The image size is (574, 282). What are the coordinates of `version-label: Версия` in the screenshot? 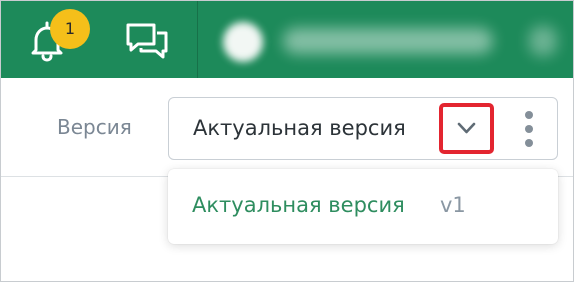 It's located at (94, 127).